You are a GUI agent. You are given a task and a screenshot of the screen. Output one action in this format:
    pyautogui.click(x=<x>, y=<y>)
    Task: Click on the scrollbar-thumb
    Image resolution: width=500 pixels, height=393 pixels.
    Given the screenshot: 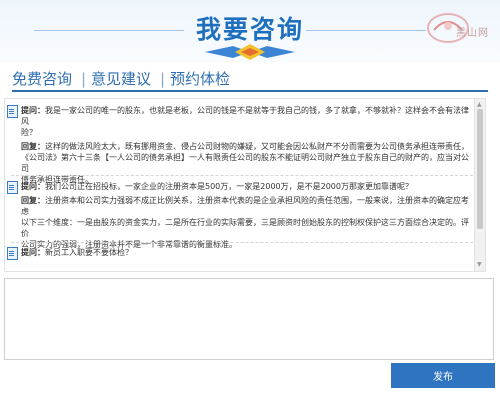 What is the action you would take?
    pyautogui.click(x=480, y=169)
    